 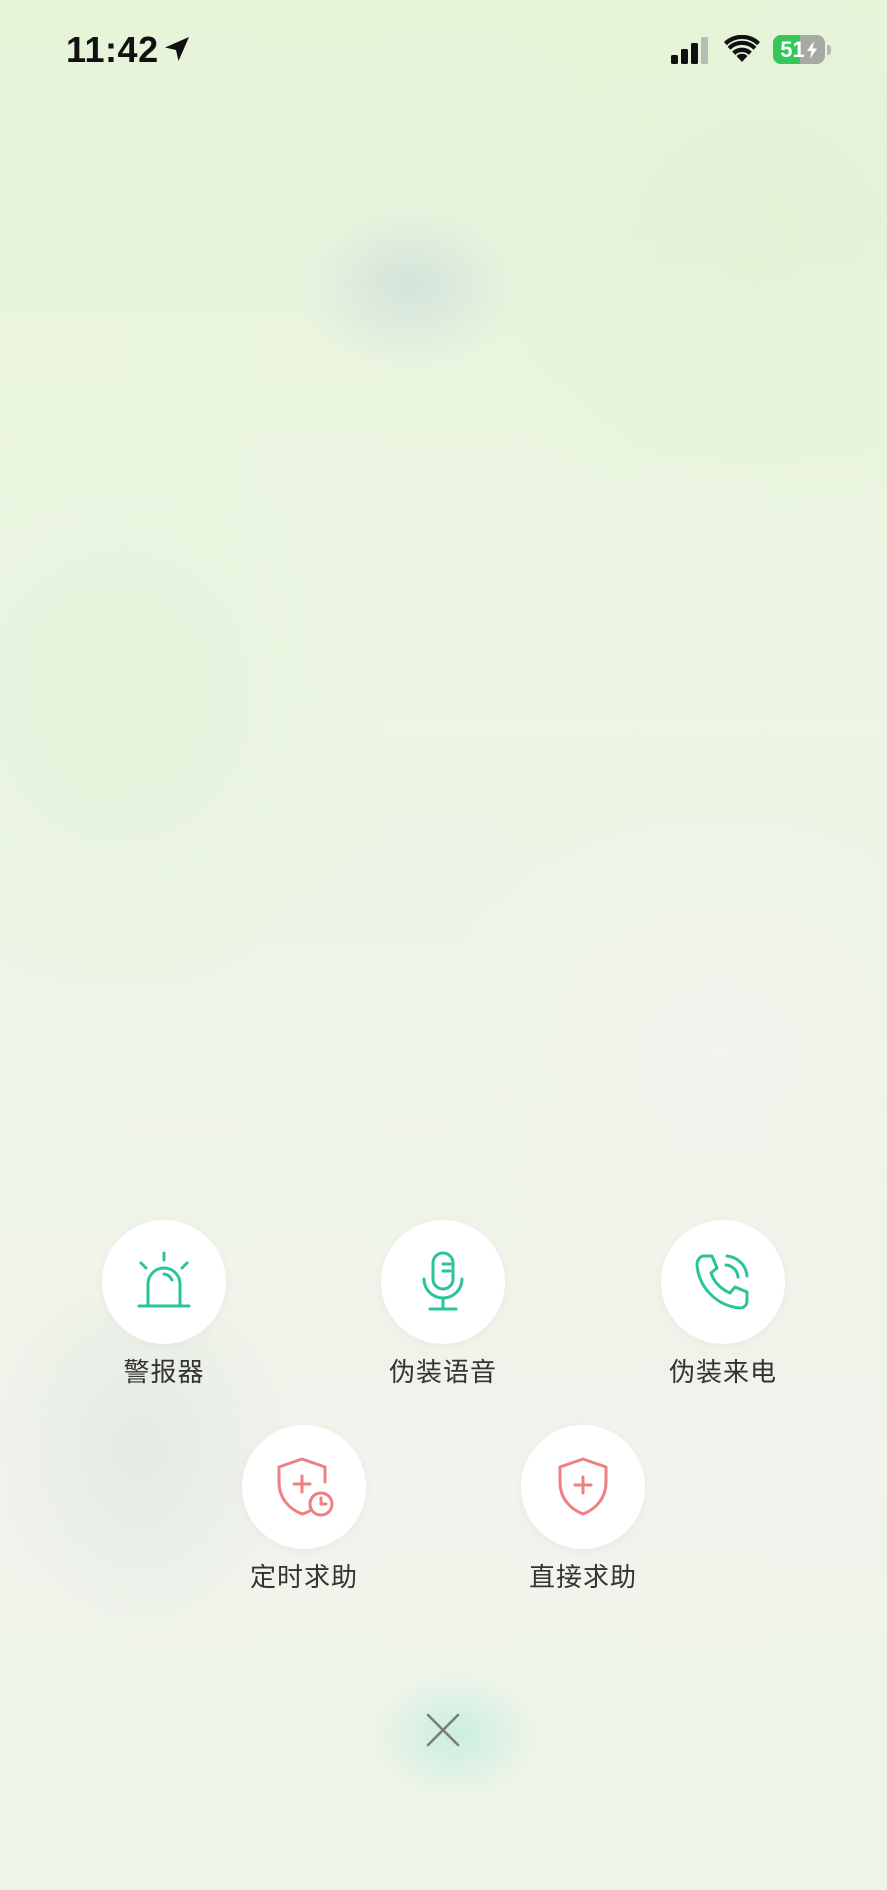 I want to click on phone-ringing-icon, so click(x=722, y=1282).